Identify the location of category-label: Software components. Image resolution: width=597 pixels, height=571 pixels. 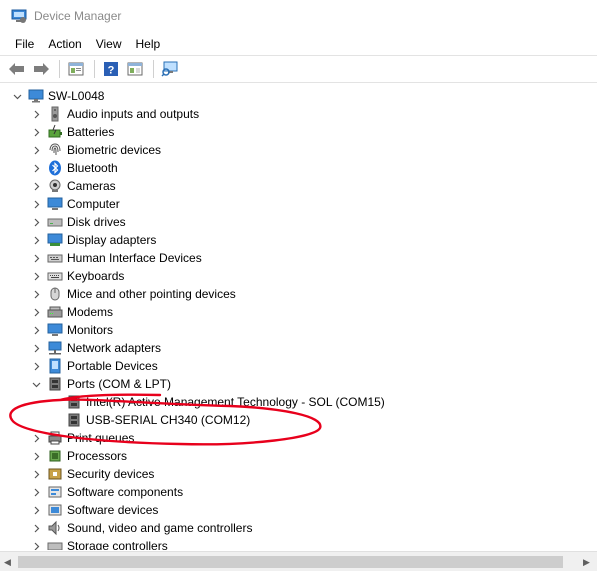
(125, 492).